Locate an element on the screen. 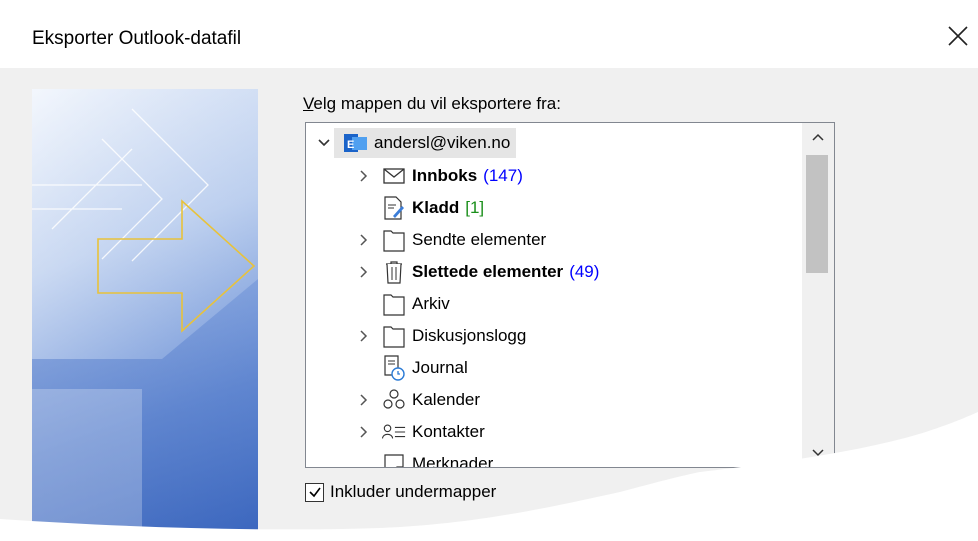  close-icon is located at coordinates (958, 36).